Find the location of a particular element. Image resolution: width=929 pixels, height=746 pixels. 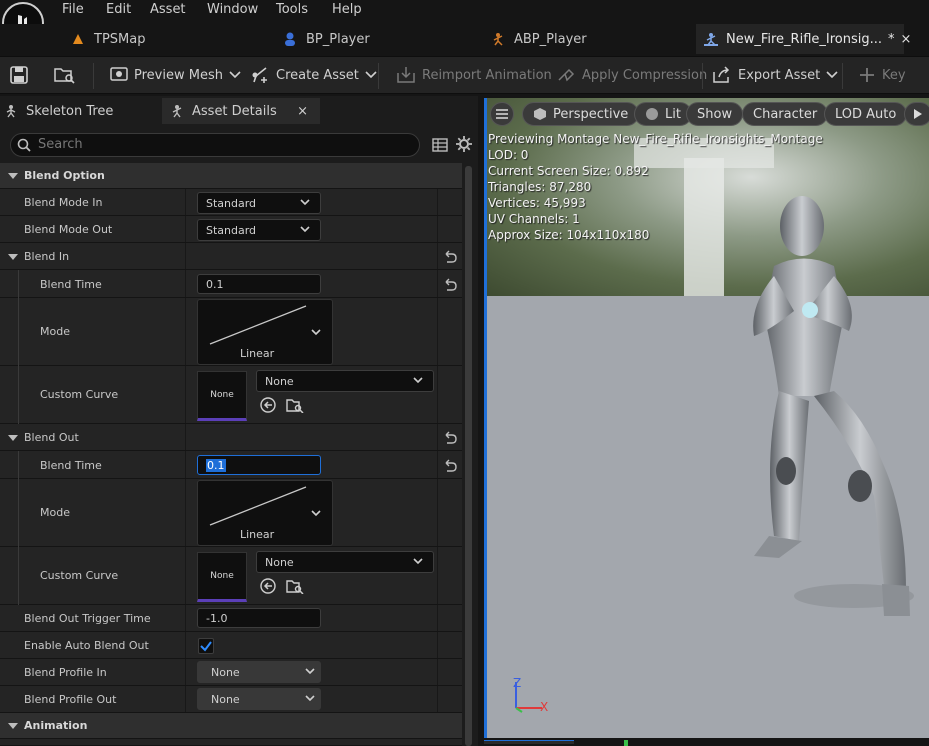

create-asset-button: Create Asset is located at coordinates (316, 75).